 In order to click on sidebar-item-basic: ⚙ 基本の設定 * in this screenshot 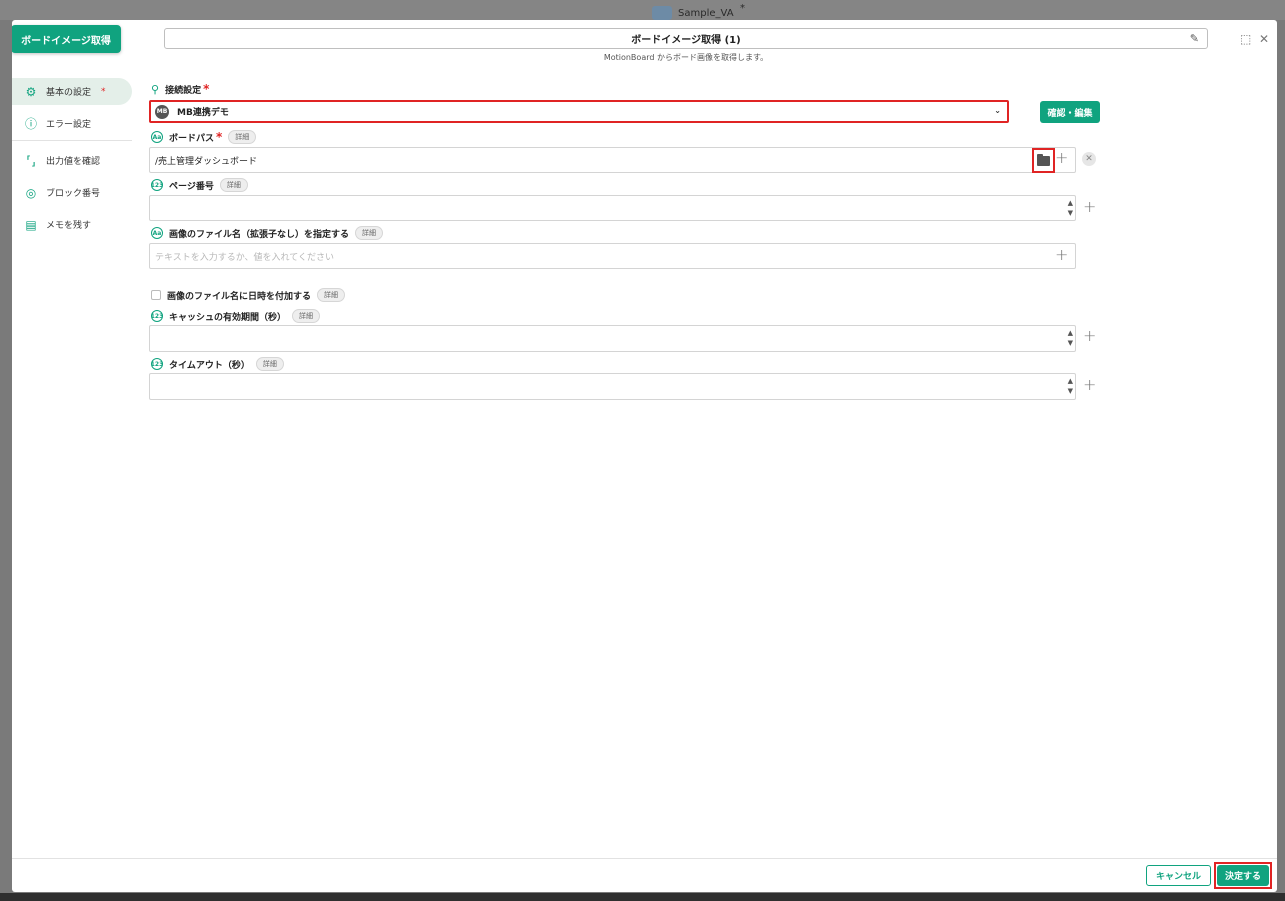, I will do `click(72, 91)`.